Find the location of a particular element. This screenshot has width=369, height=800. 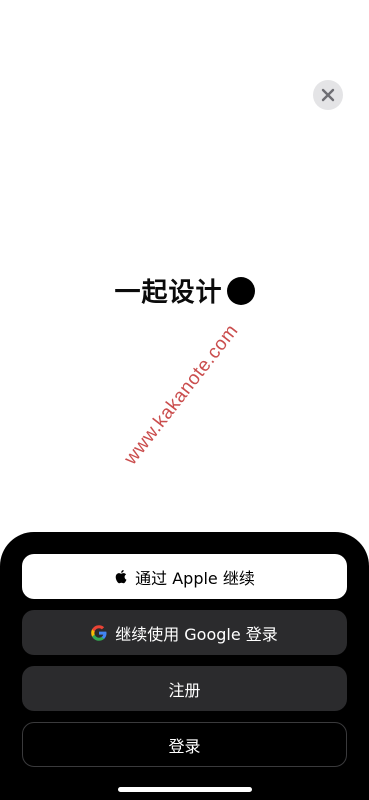

watermark: www.kakanote.com is located at coordinates (181, 394).